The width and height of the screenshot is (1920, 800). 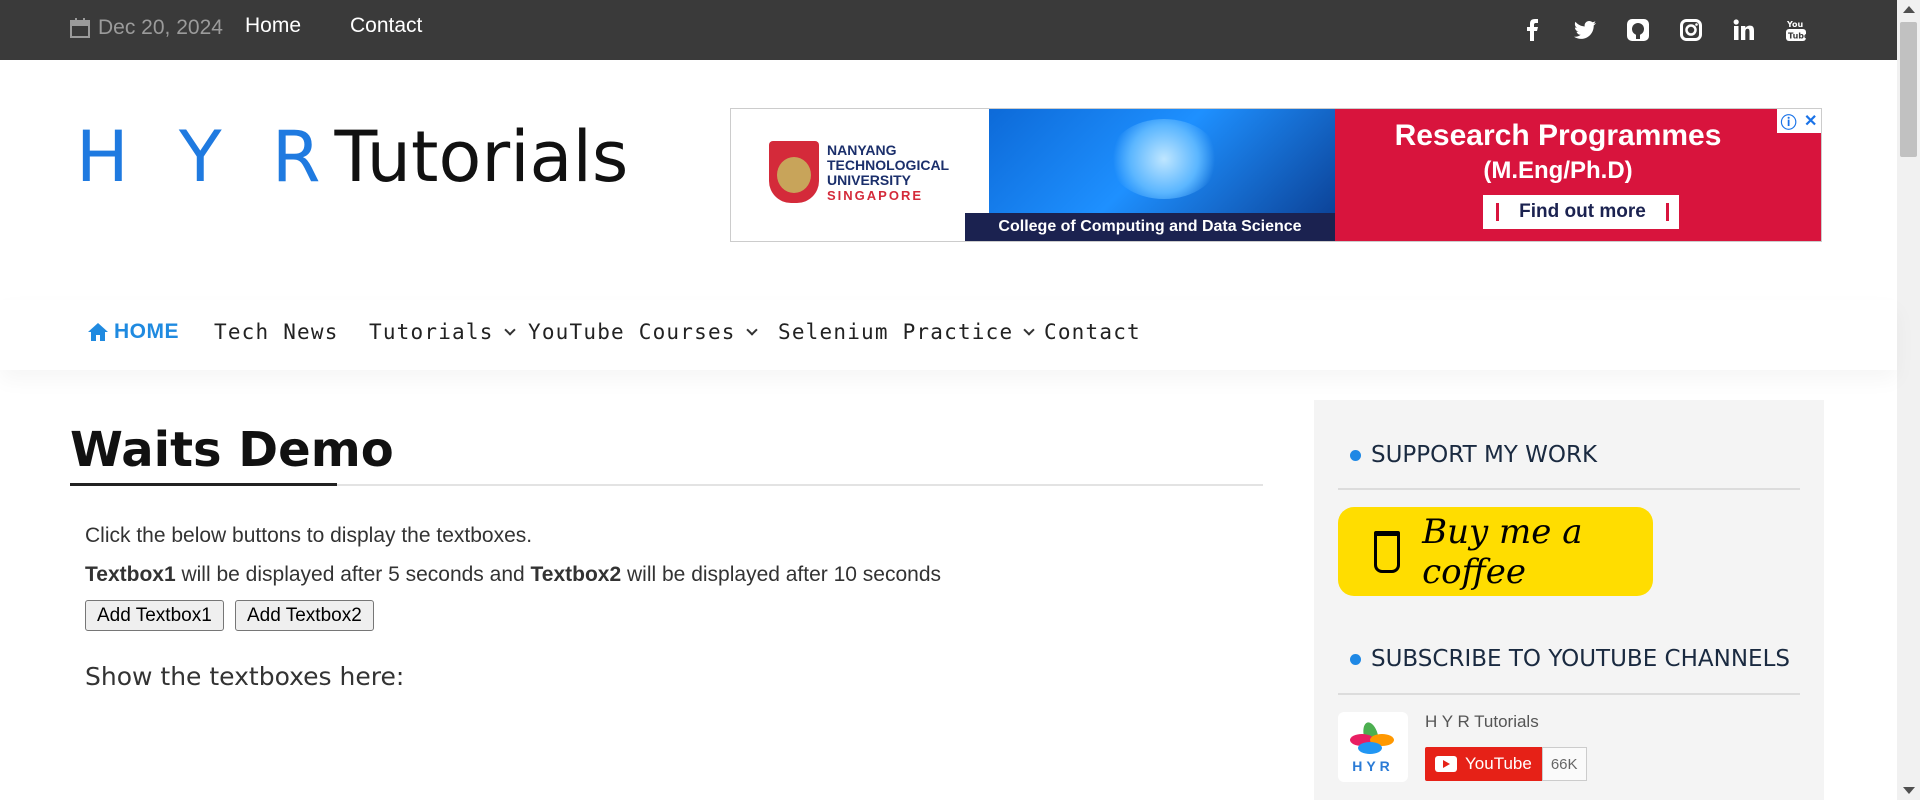 I want to click on nav-tech-news: Tech News, so click(x=276, y=332).